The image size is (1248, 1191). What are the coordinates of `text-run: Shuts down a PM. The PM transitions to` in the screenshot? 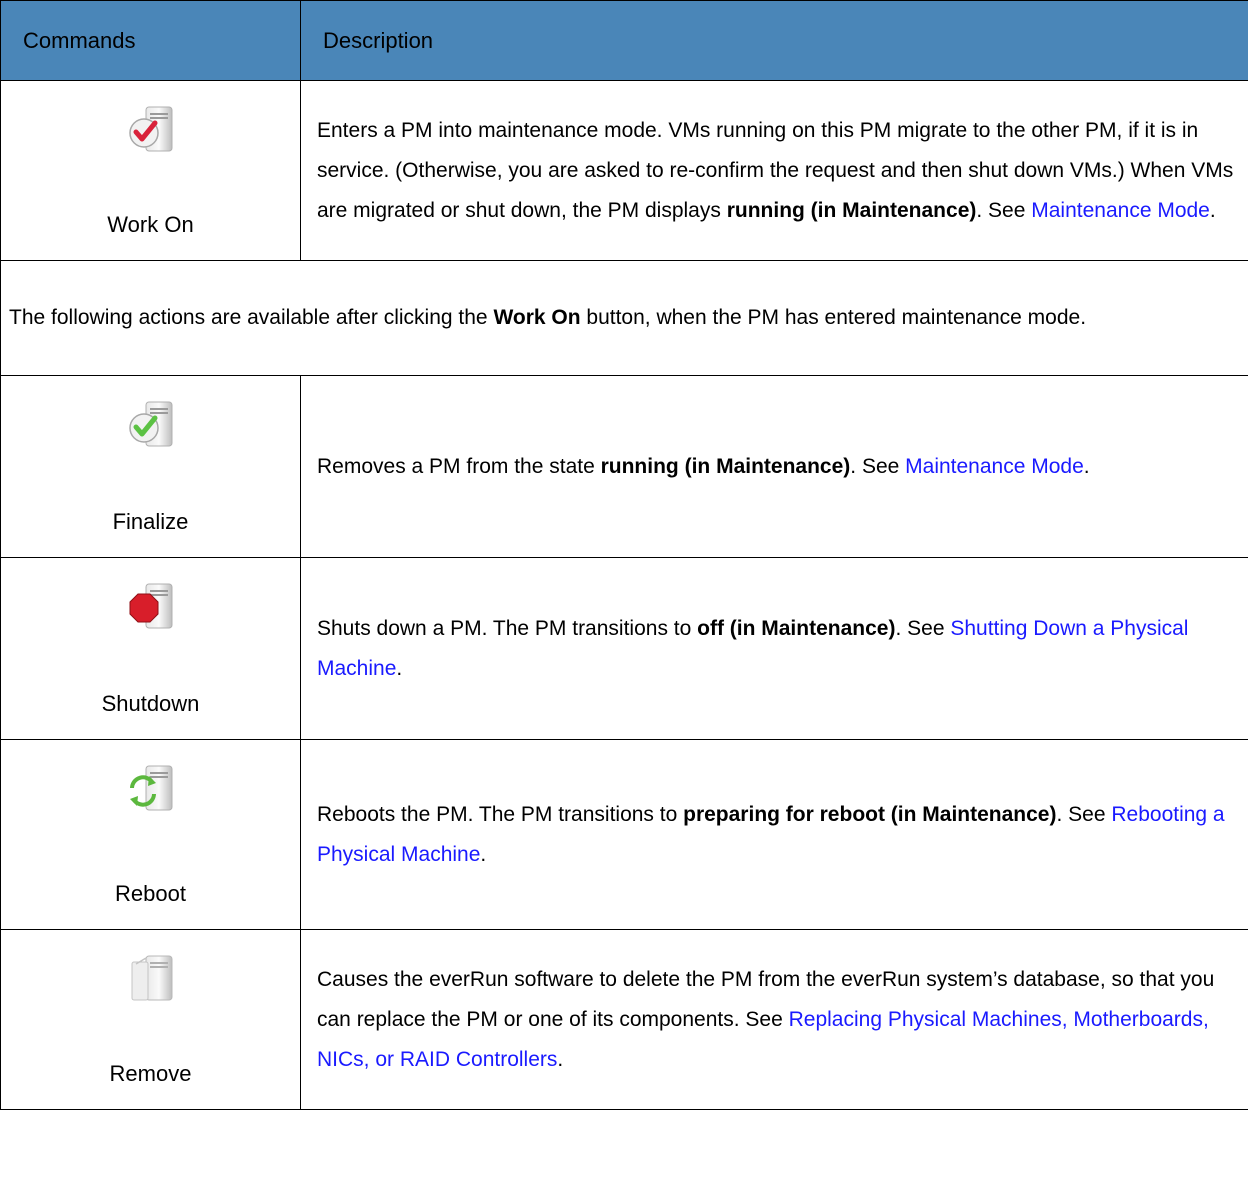 It's located at (507, 628).